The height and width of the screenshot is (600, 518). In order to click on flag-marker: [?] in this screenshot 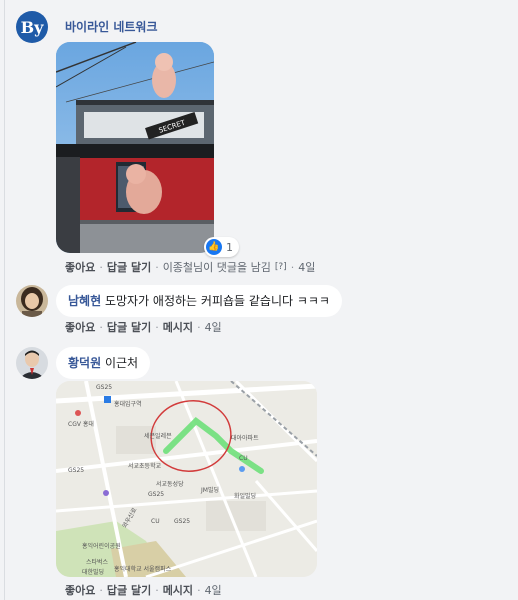, I will do `click(281, 267)`.